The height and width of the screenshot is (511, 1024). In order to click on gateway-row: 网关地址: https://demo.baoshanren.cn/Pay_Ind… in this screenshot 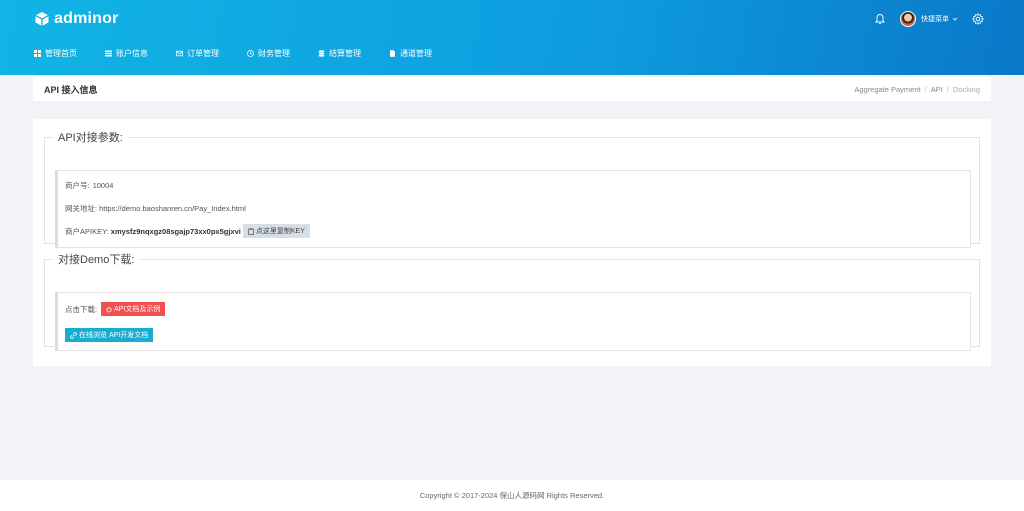, I will do `click(155, 208)`.